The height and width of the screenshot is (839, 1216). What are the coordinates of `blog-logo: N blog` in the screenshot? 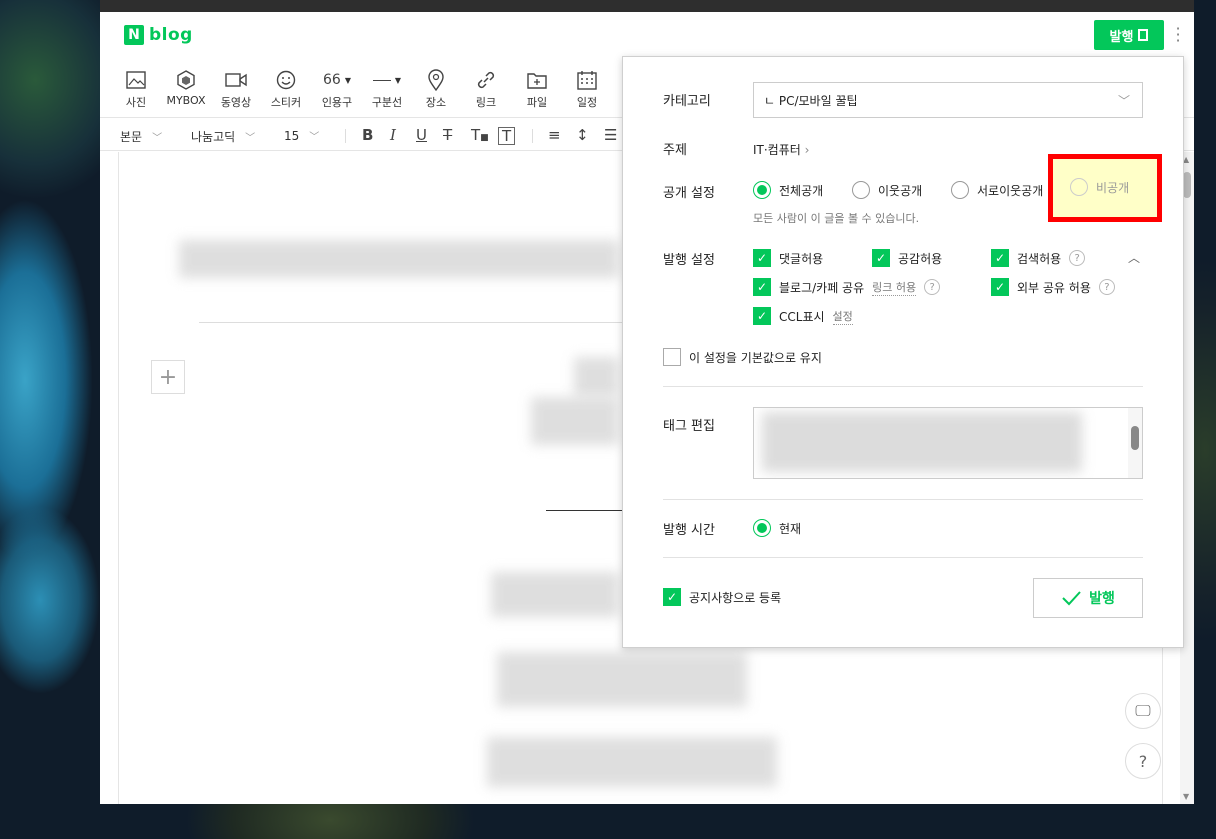 It's located at (158, 35).